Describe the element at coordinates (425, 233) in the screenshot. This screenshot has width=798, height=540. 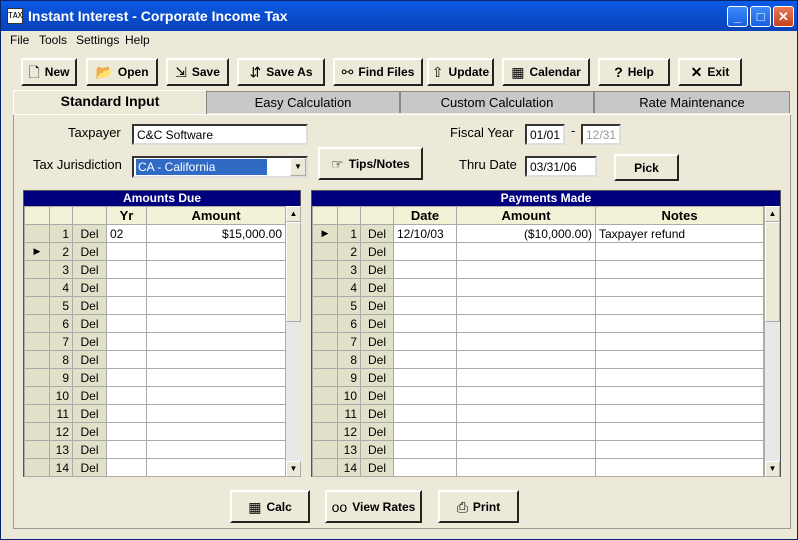
I see `date-cell: 12/10/03` at that location.